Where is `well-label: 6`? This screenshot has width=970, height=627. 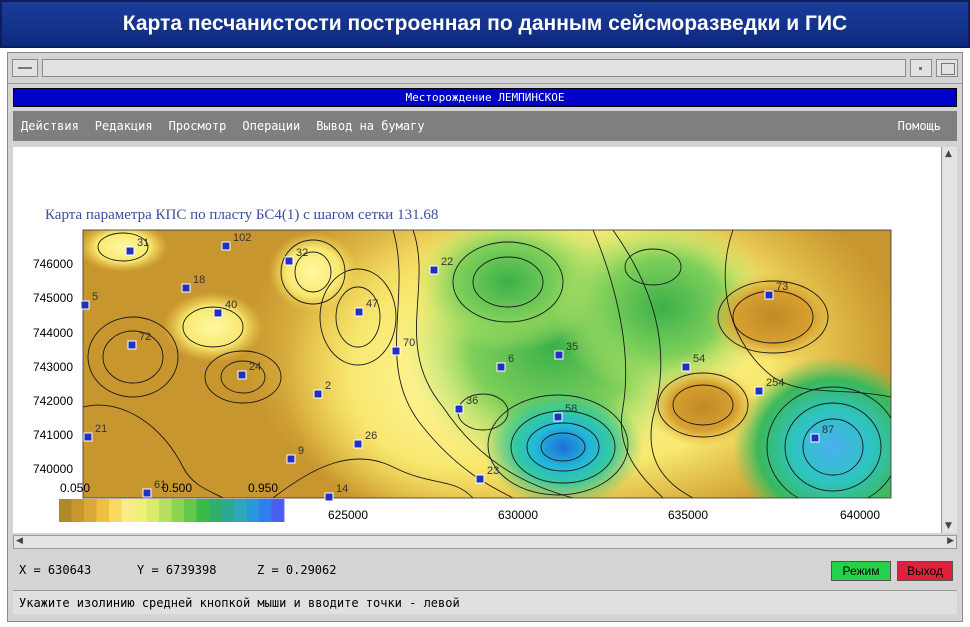 well-label: 6 is located at coordinates (511, 359).